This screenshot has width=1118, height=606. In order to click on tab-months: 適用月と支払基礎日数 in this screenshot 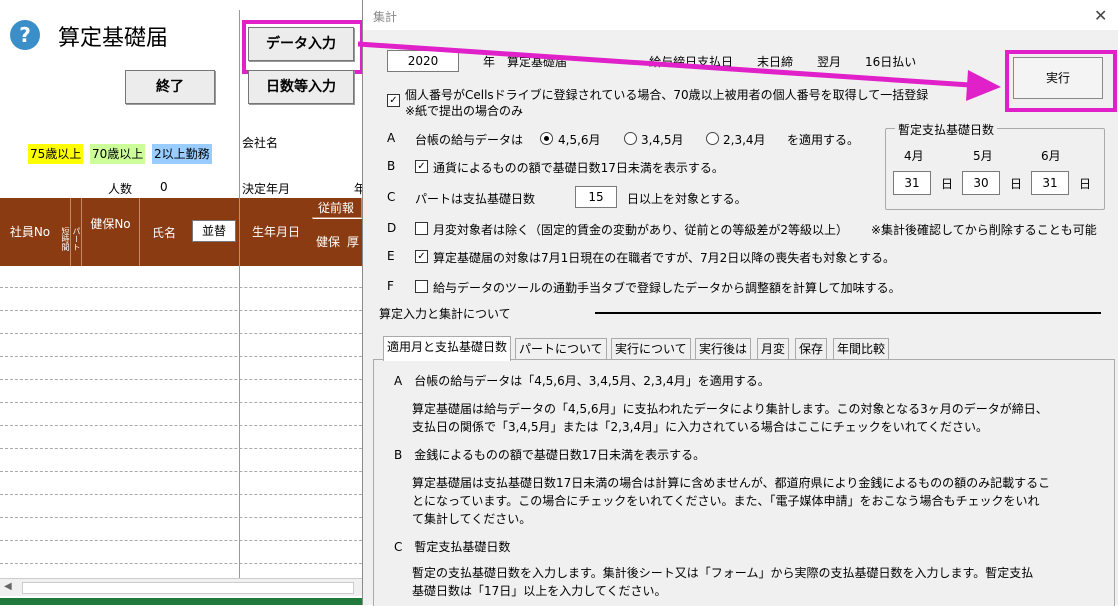, I will do `click(447, 348)`.